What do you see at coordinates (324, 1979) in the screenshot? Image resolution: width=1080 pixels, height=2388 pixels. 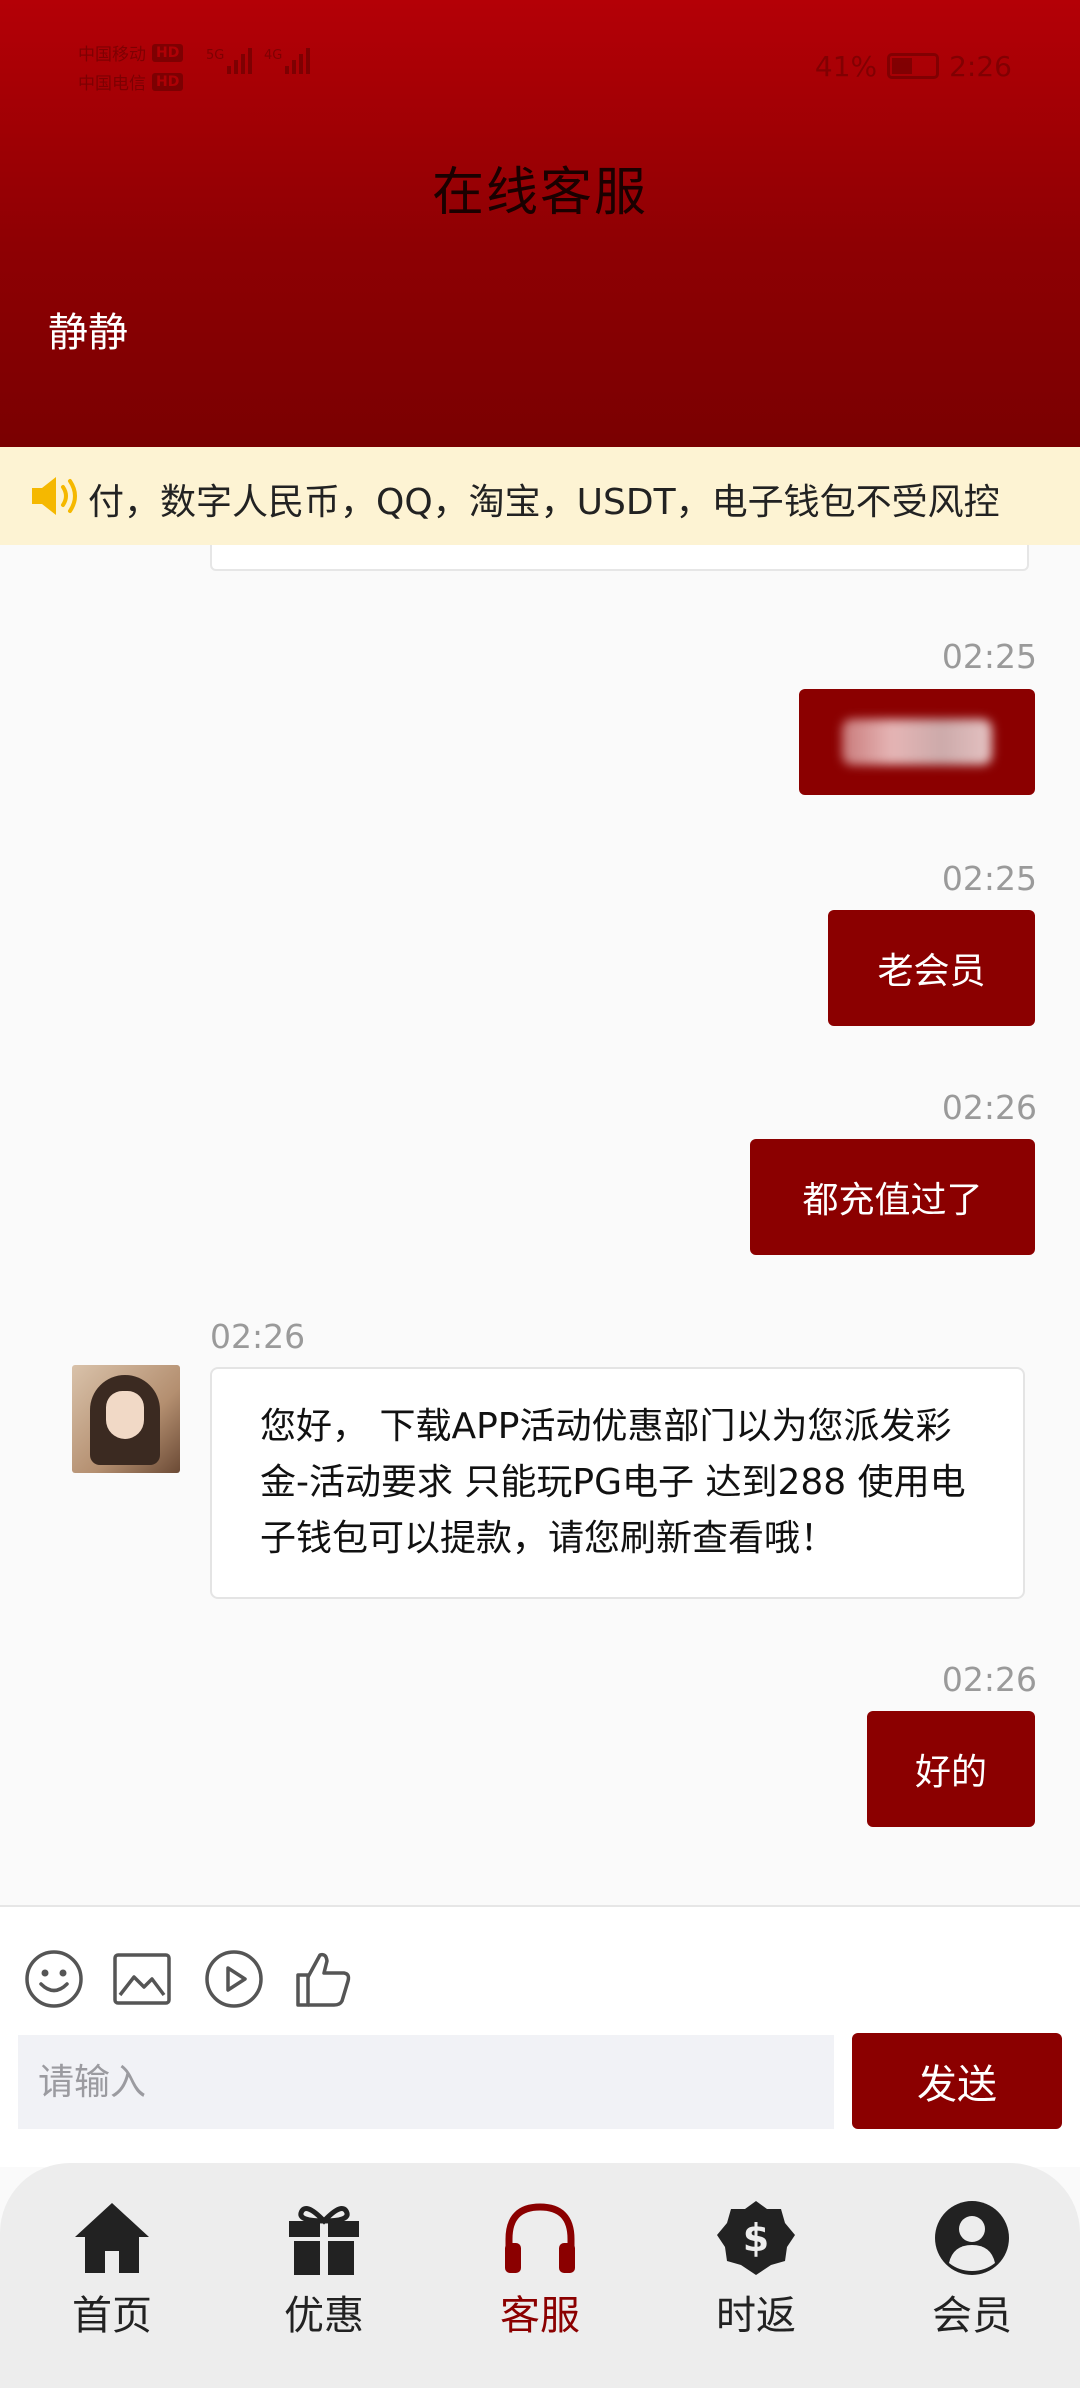 I see `thumbs-up-icon` at bounding box center [324, 1979].